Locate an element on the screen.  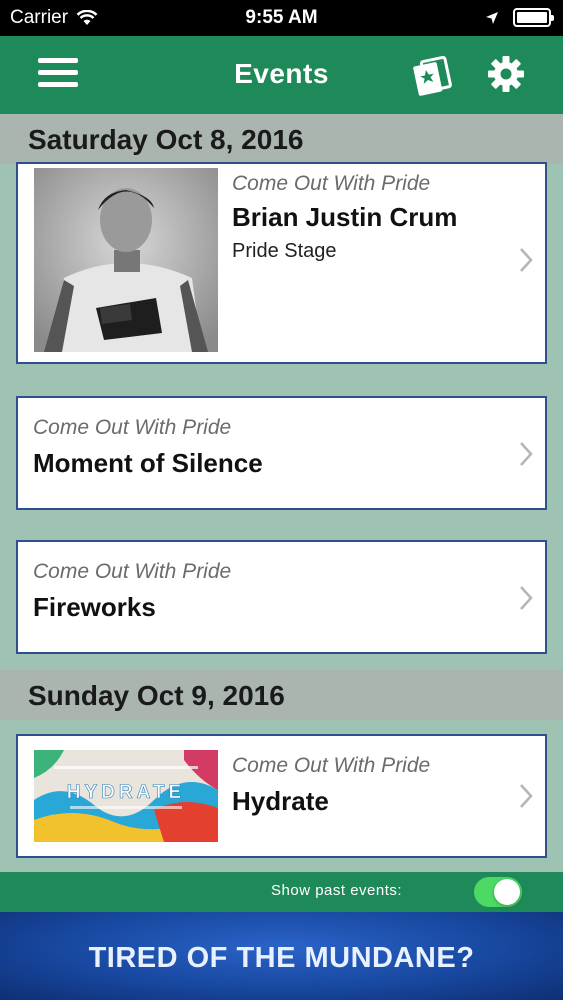
poster-title: HYDRATE is located at coordinates (126, 792).